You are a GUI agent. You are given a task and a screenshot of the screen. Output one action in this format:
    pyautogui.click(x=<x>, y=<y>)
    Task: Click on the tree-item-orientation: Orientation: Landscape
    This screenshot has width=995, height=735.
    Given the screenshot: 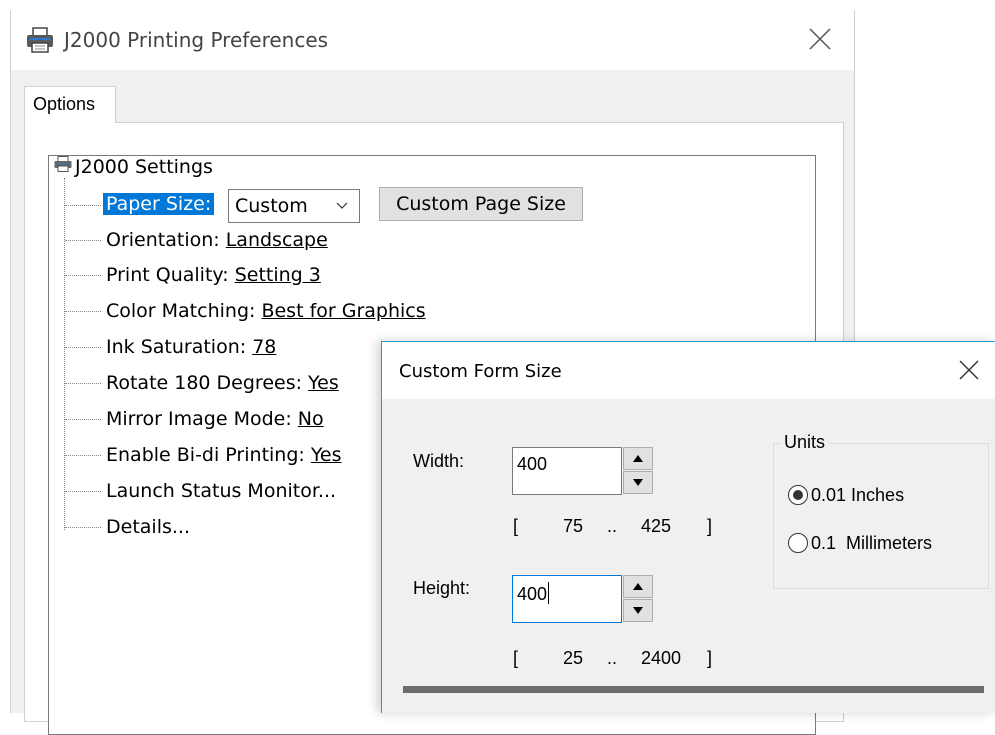 What is the action you would take?
    pyautogui.click(x=217, y=240)
    